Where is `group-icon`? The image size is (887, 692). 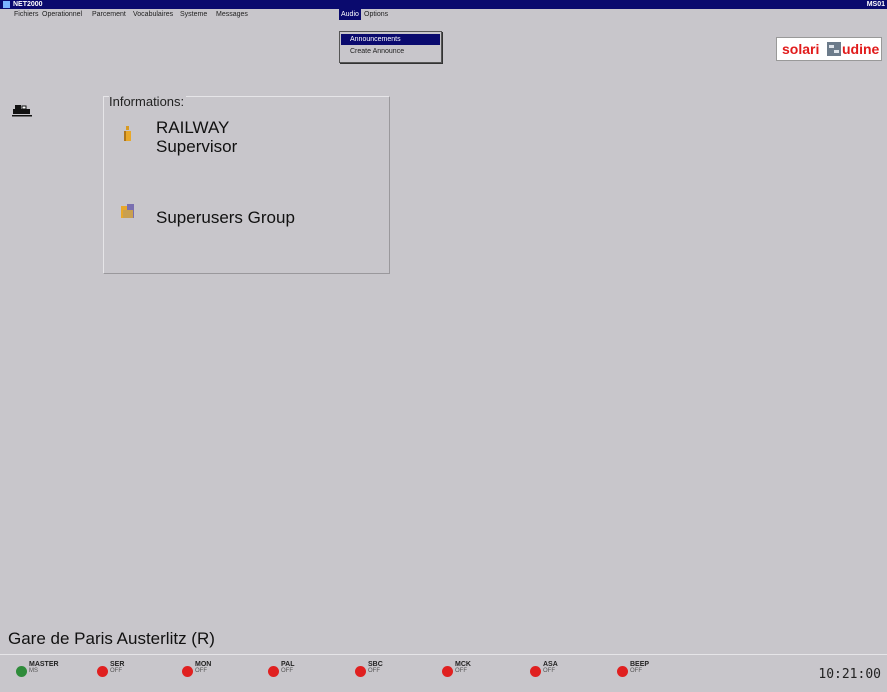 group-icon is located at coordinates (127, 211).